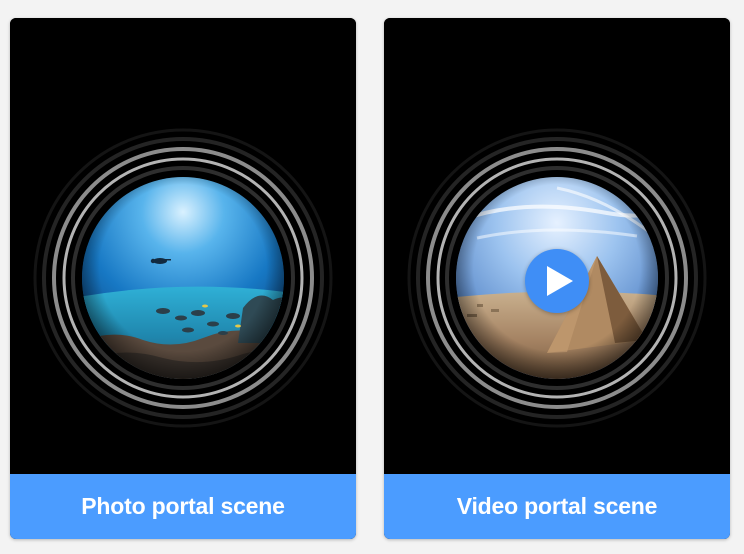  I want to click on play-icon, so click(559, 281).